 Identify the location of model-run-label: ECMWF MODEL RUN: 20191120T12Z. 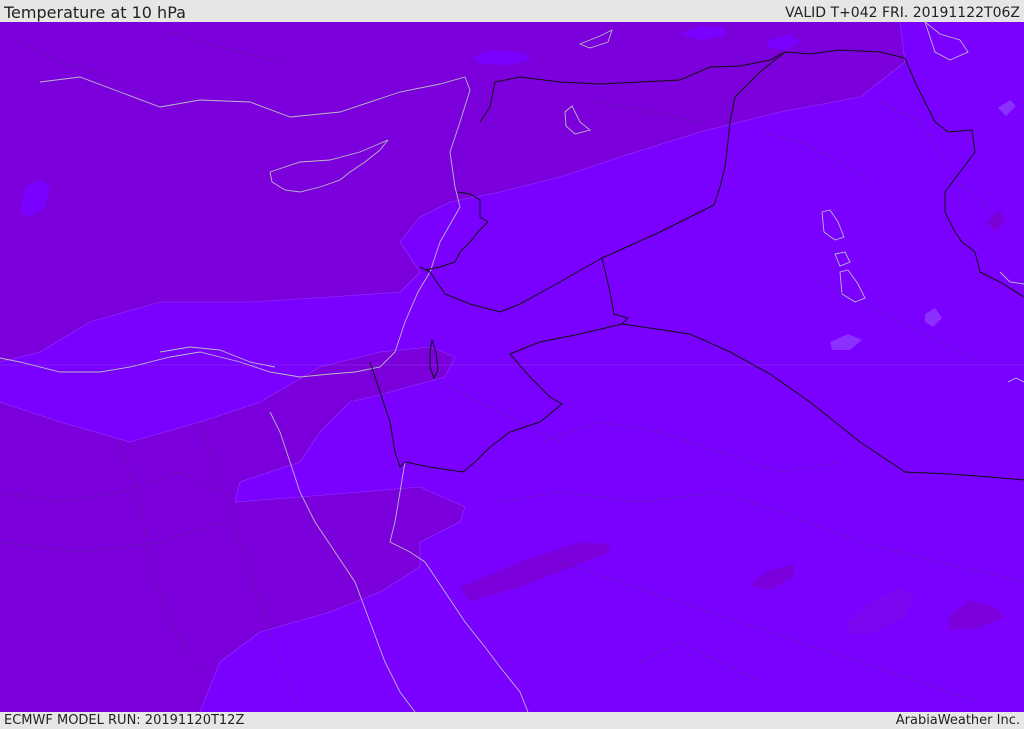
(124, 720).